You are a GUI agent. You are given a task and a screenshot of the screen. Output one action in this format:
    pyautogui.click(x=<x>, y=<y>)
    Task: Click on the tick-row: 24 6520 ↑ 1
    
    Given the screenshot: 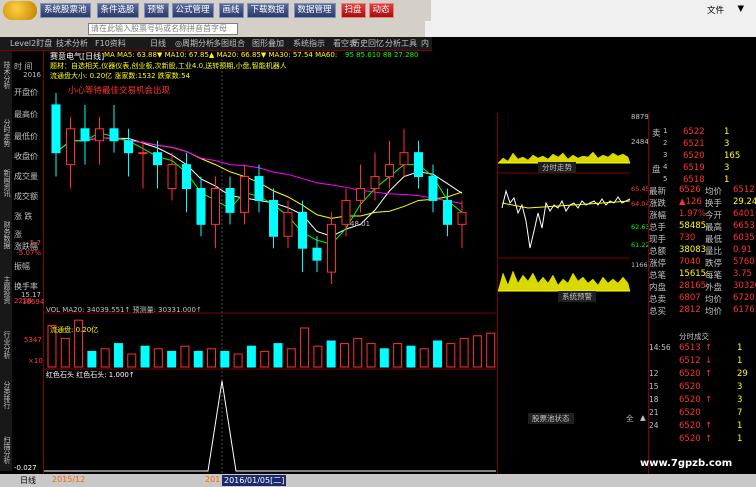 What is the action you would take?
    pyautogui.click(x=702, y=427)
    